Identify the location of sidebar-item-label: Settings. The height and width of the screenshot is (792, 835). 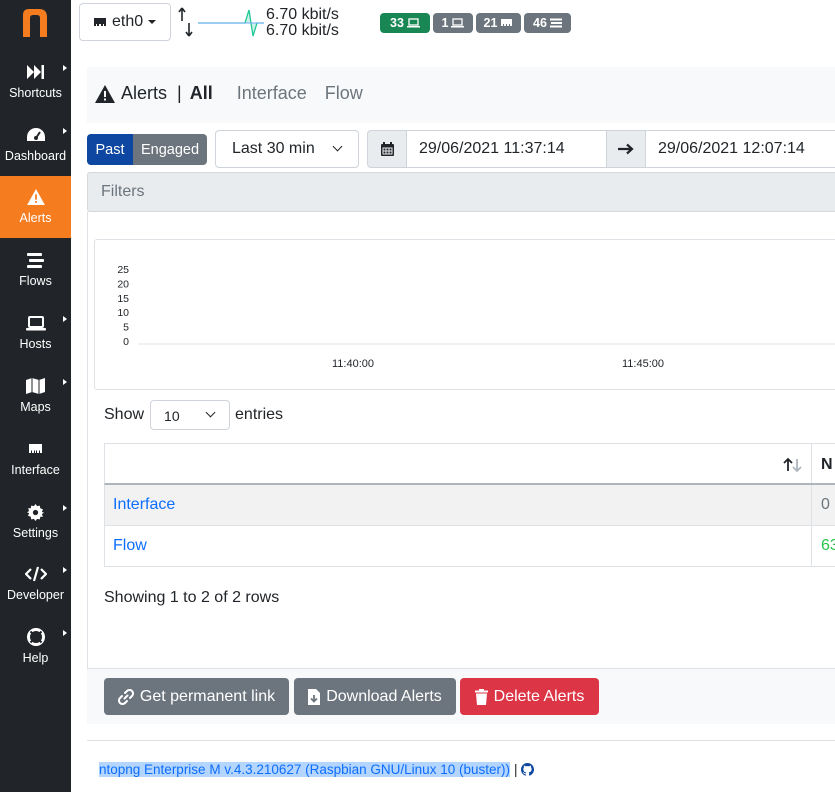
(35, 533).